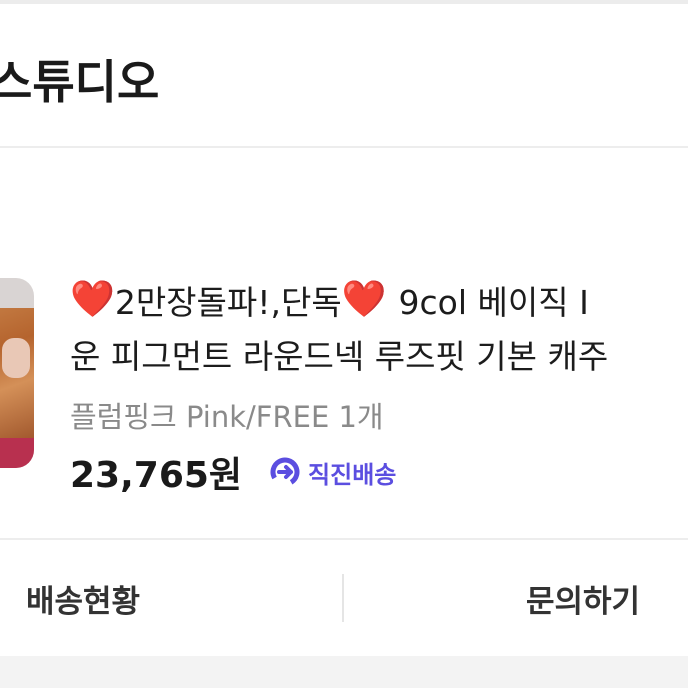  I want to click on arrow-circle-icon, so click(285, 472).